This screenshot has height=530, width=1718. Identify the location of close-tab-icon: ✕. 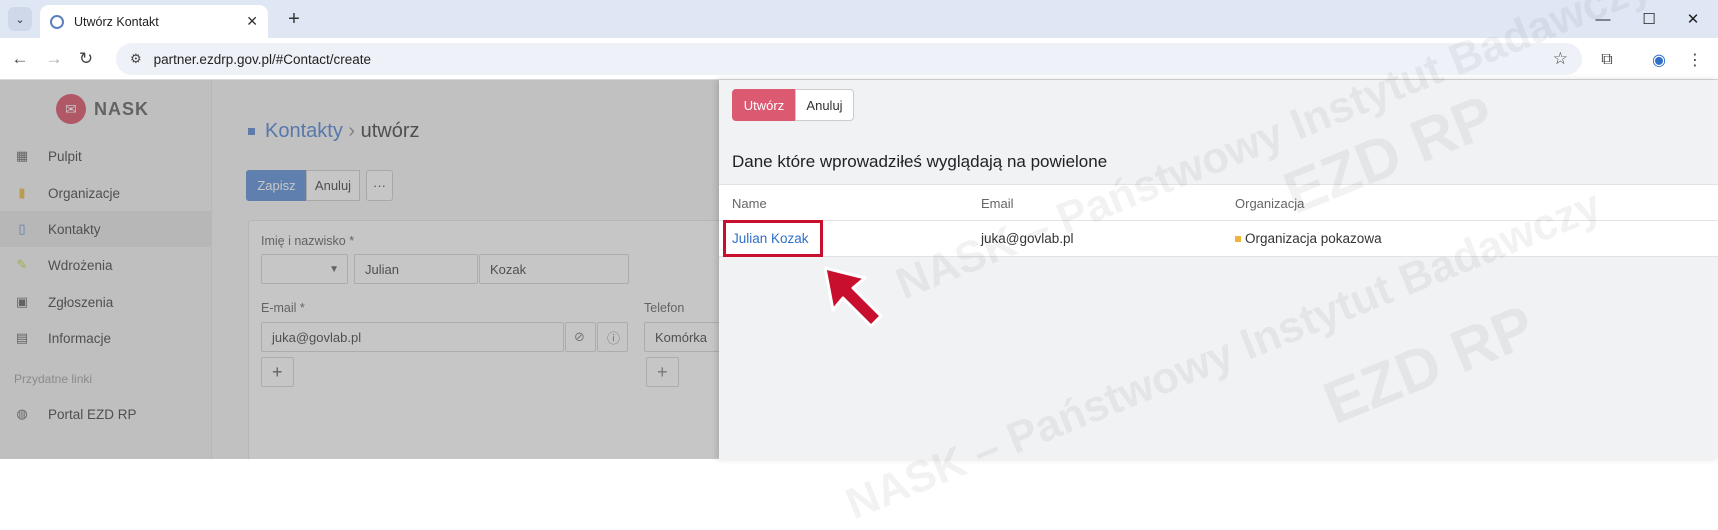
(252, 21).